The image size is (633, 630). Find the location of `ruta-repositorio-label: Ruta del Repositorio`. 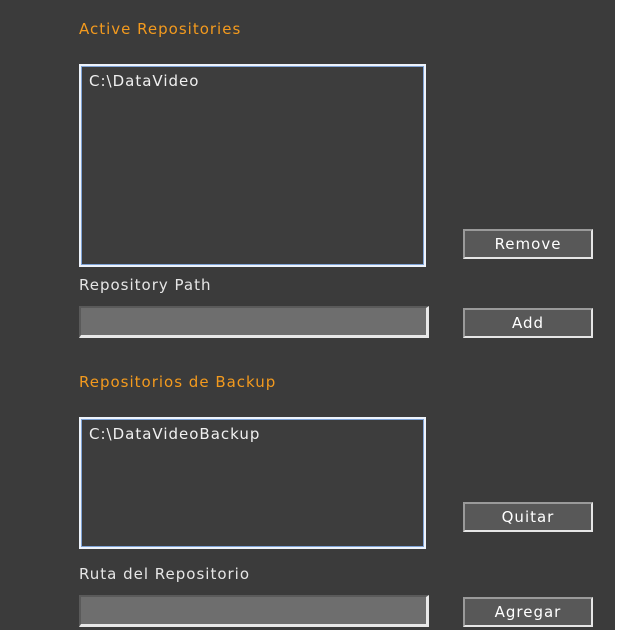

ruta-repositorio-label: Ruta del Repositorio is located at coordinates (165, 574).